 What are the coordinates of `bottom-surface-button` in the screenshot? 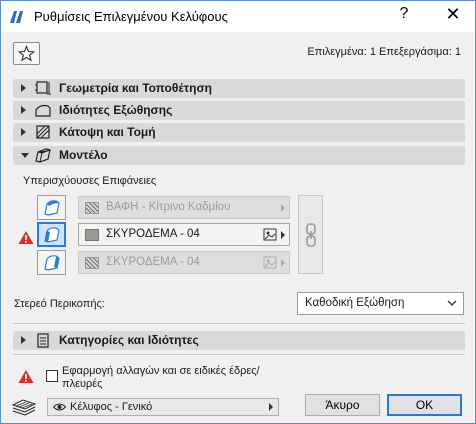 It's located at (51, 262).